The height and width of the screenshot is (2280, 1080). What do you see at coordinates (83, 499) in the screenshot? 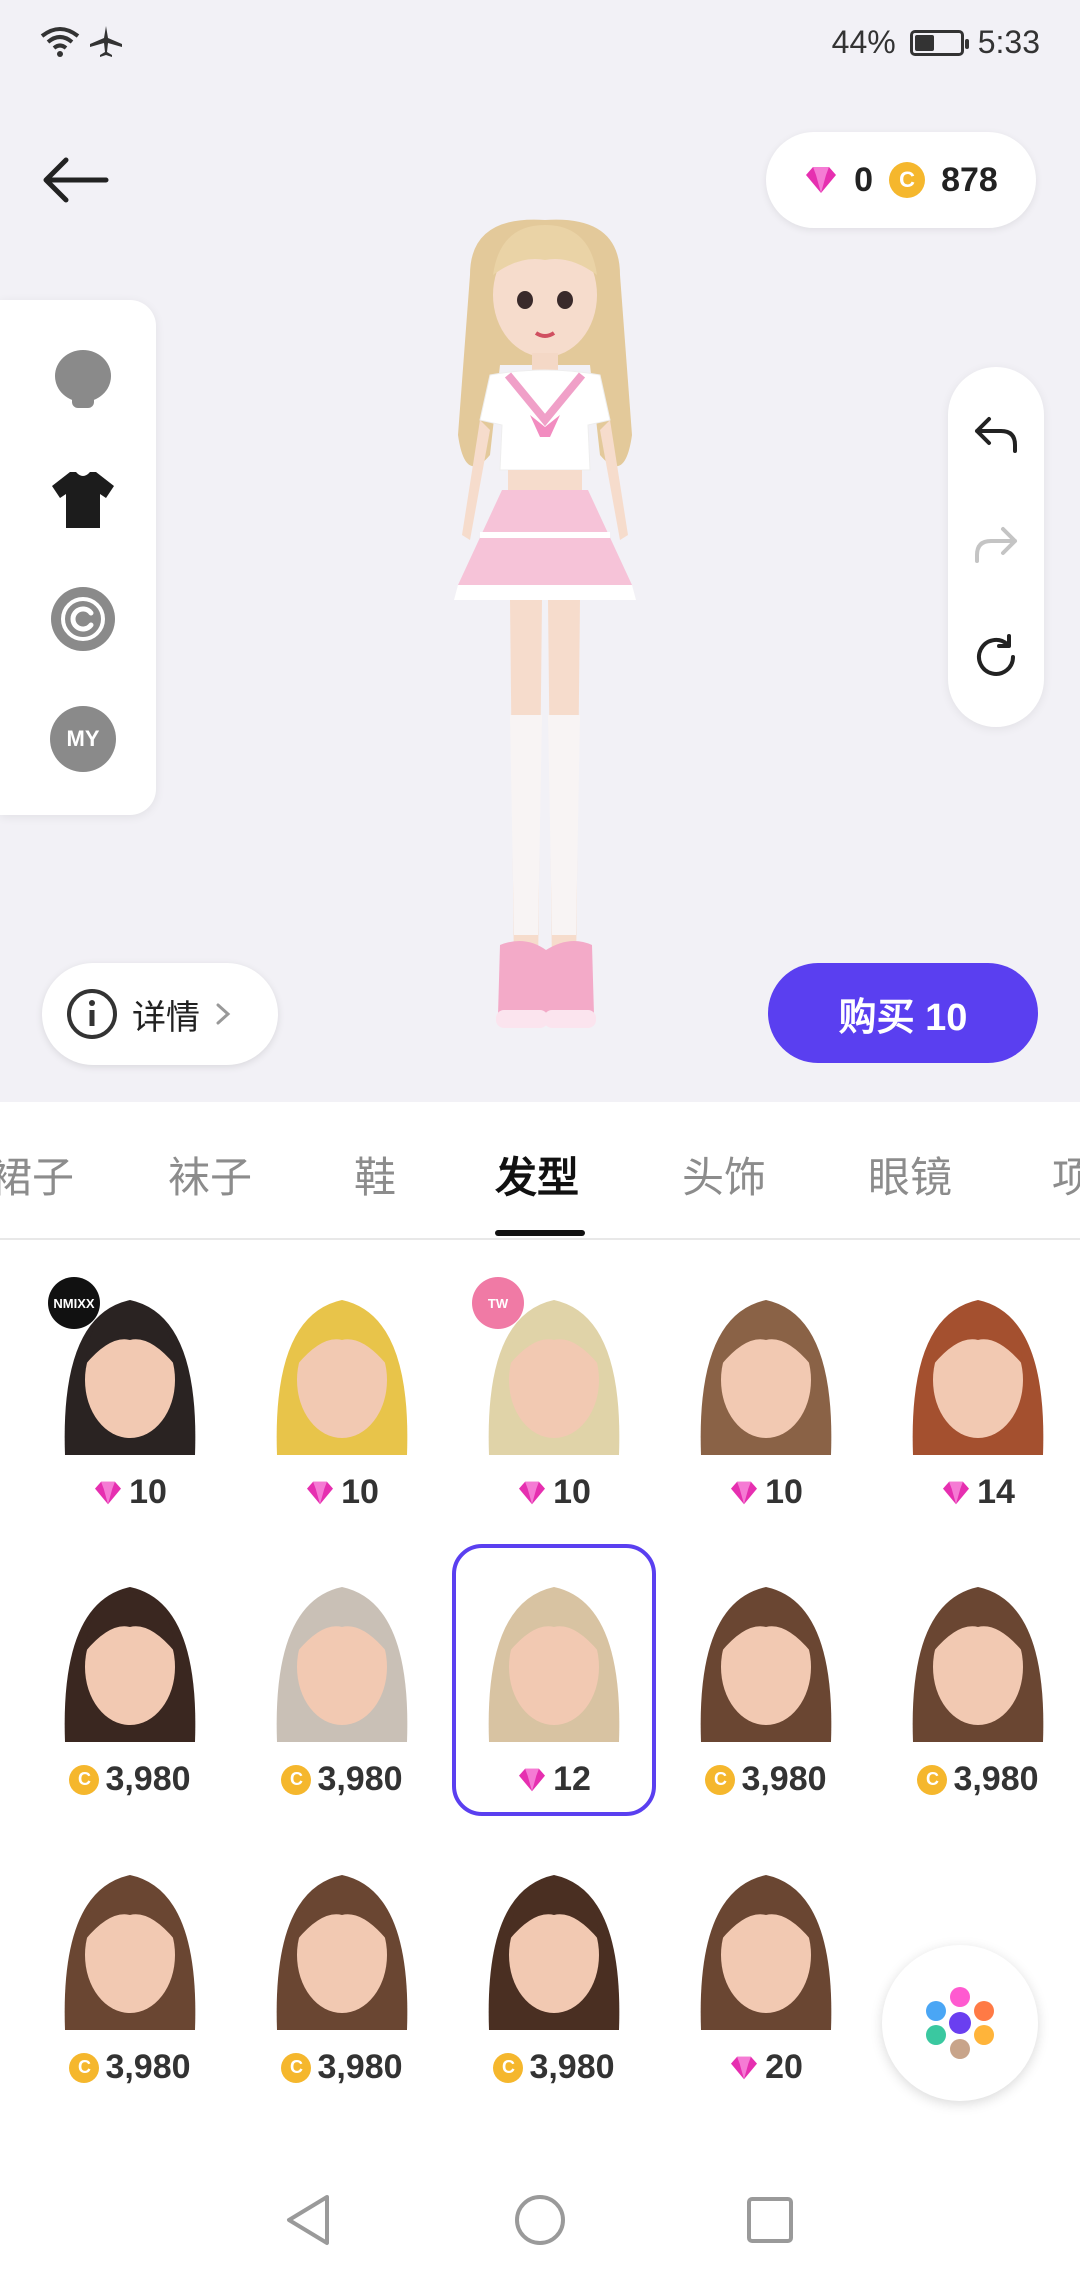
I see `clothing-category-button` at bounding box center [83, 499].